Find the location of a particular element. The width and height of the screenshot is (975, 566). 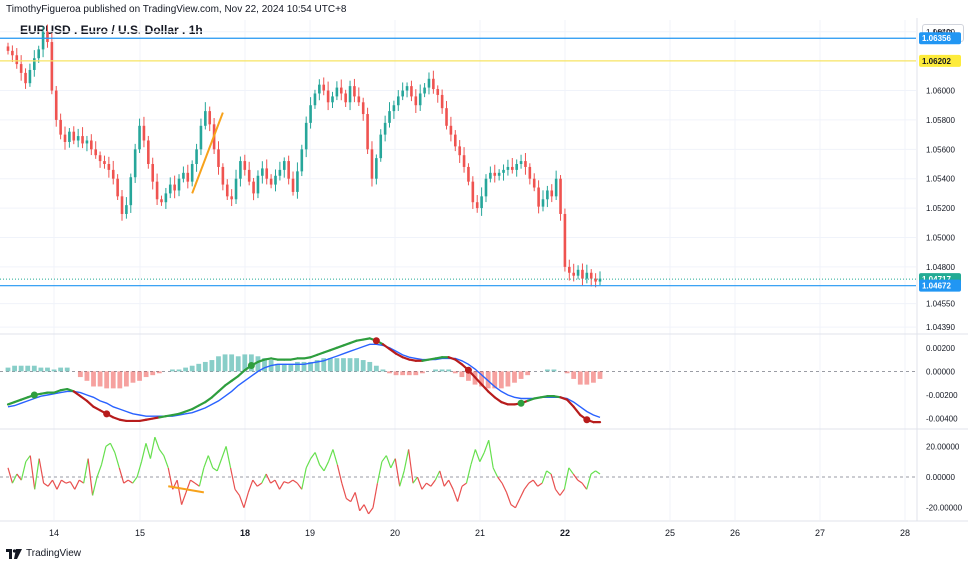

x-tick-label: 20 is located at coordinates (395, 533).